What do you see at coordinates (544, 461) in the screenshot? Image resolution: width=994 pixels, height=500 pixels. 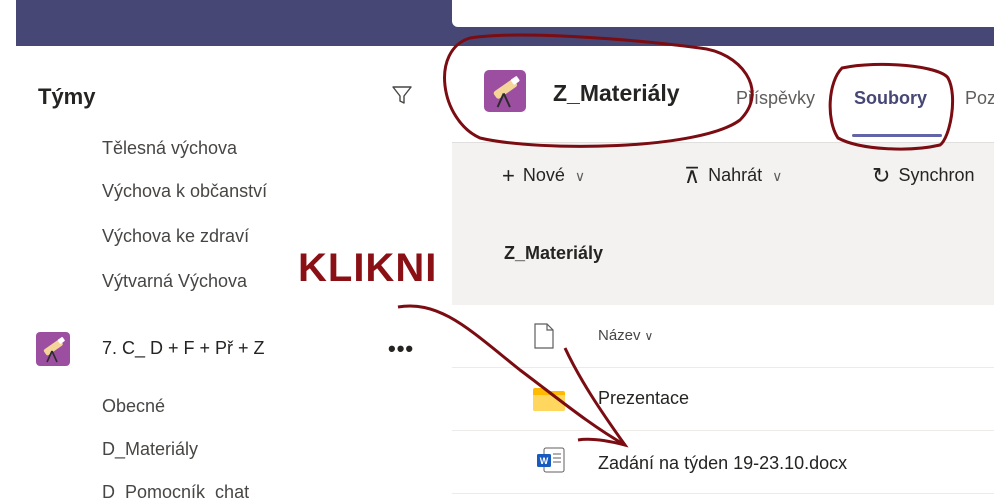 I see `svg-text: W` at bounding box center [544, 461].